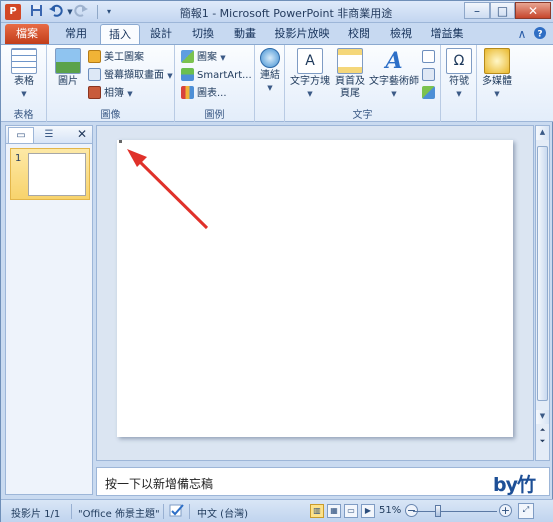  Describe the element at coordinates (270, 75) in the screenshot. I see `hyperlink-label: 連結` at that location.